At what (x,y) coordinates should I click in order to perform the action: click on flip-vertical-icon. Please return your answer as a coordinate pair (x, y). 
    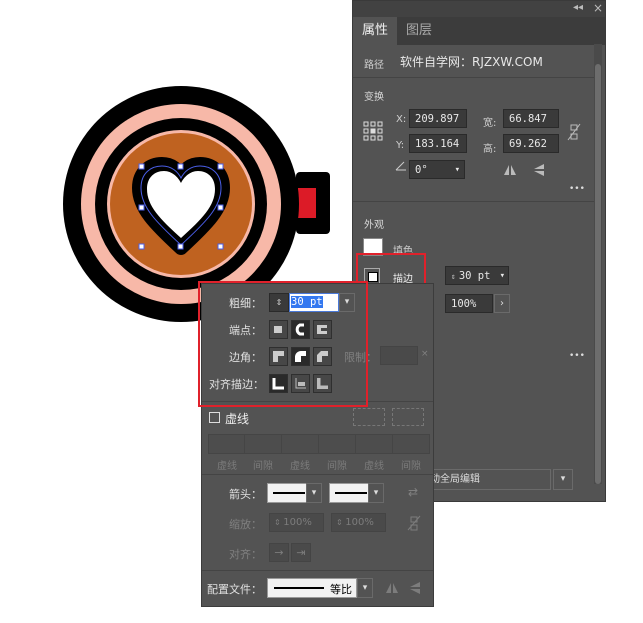
    Looking at the image, I should click on (539, 170).